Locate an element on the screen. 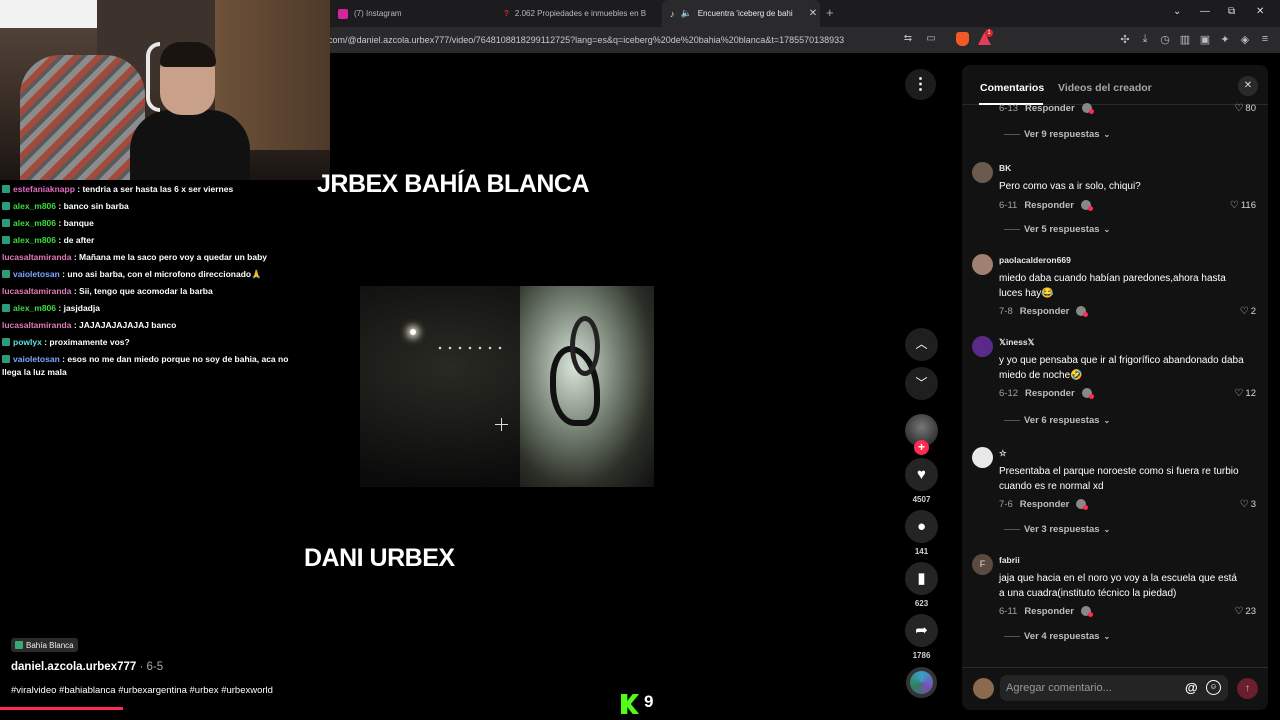 The height and width of the screenshot is (720, 1280). subscriber-badge-icon is located at coordinates (6, 206).